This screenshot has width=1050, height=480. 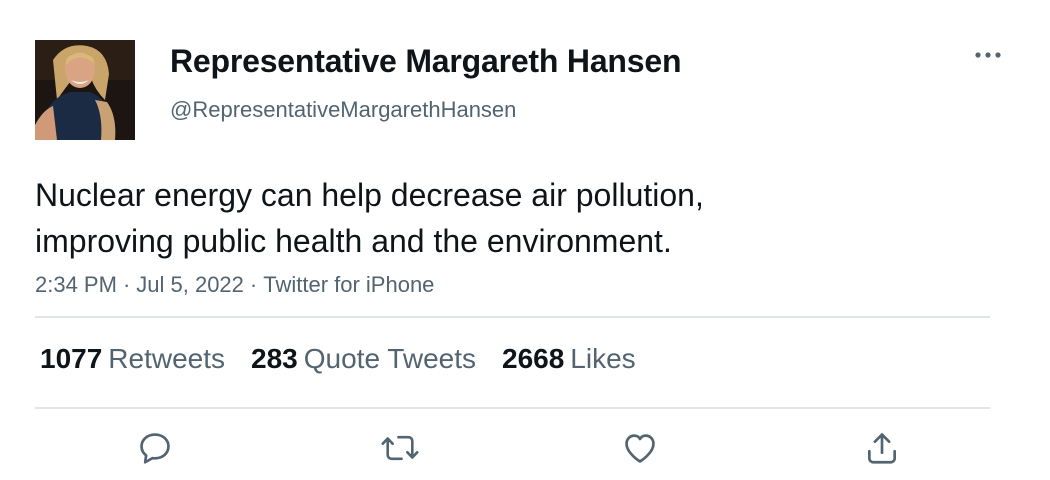 I want to click on more-options-button, so click(x=988, y=55).